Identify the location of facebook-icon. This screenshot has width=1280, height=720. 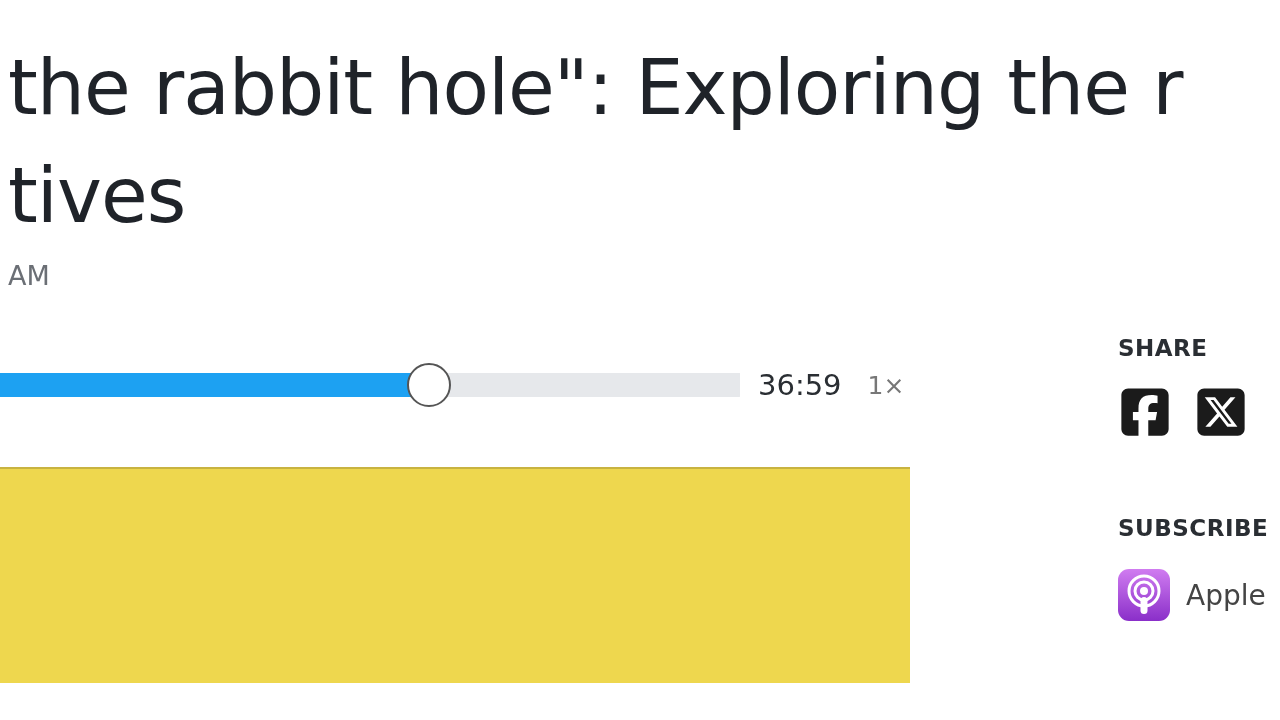
(1145, 412).